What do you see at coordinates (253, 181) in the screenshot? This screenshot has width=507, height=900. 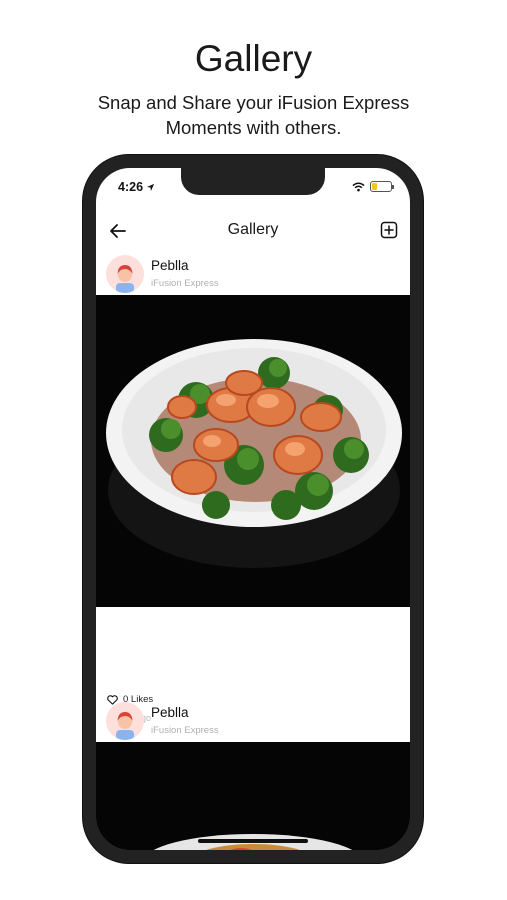 I see `phone-notch` at bounding box center [253, 181].